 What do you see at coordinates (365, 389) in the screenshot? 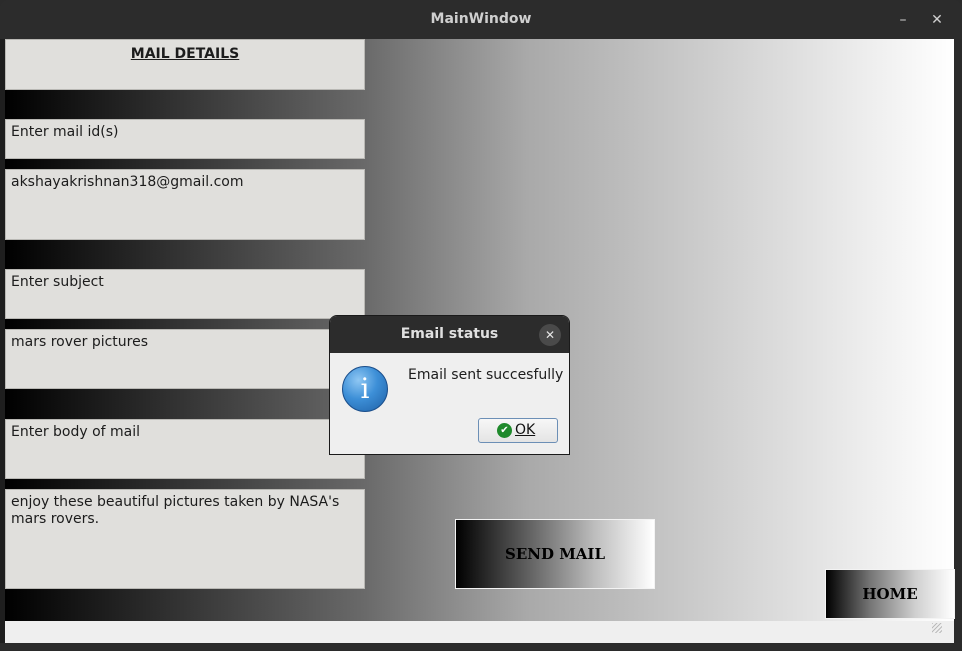
I see `info-icon: i` at bounding box center [365, 389].